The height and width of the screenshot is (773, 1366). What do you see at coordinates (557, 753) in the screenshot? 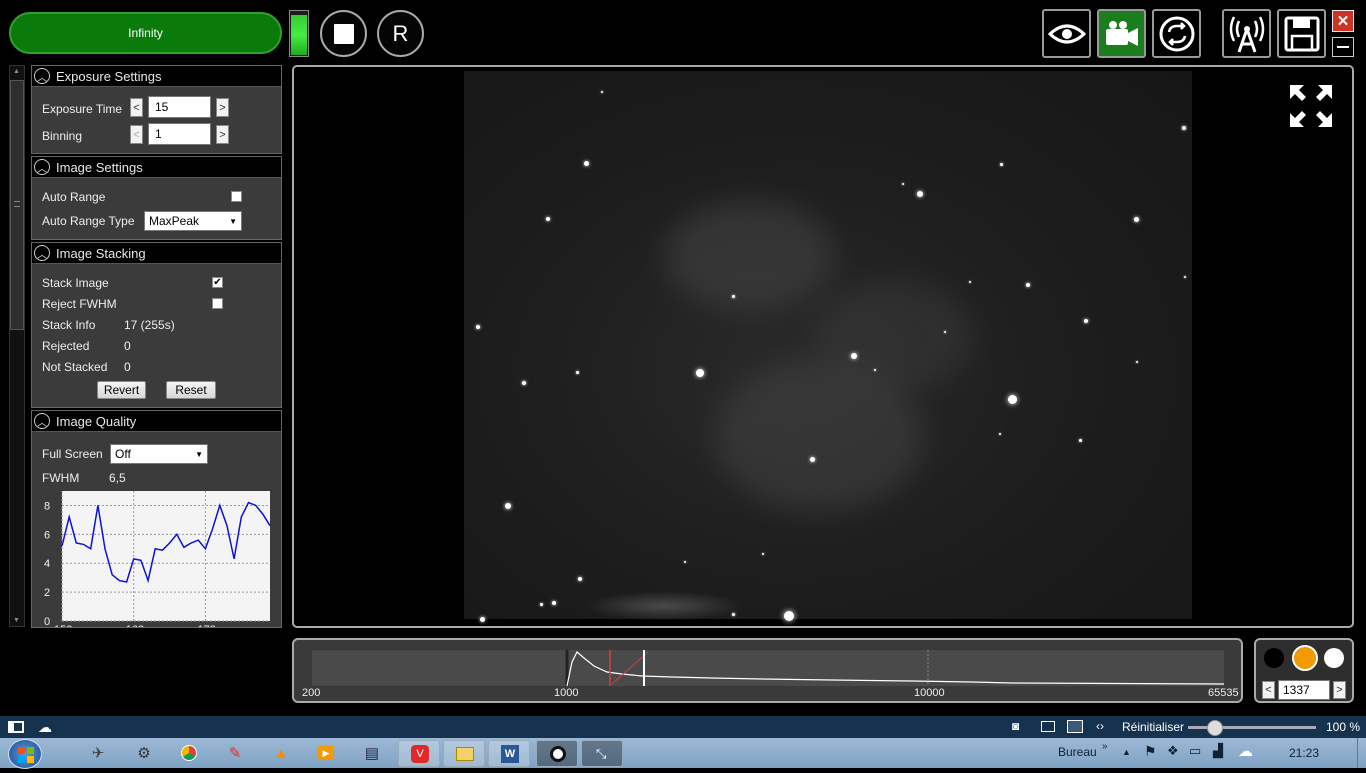
I see `taskbar-item-camera-app` at bounding box center [557, 753].